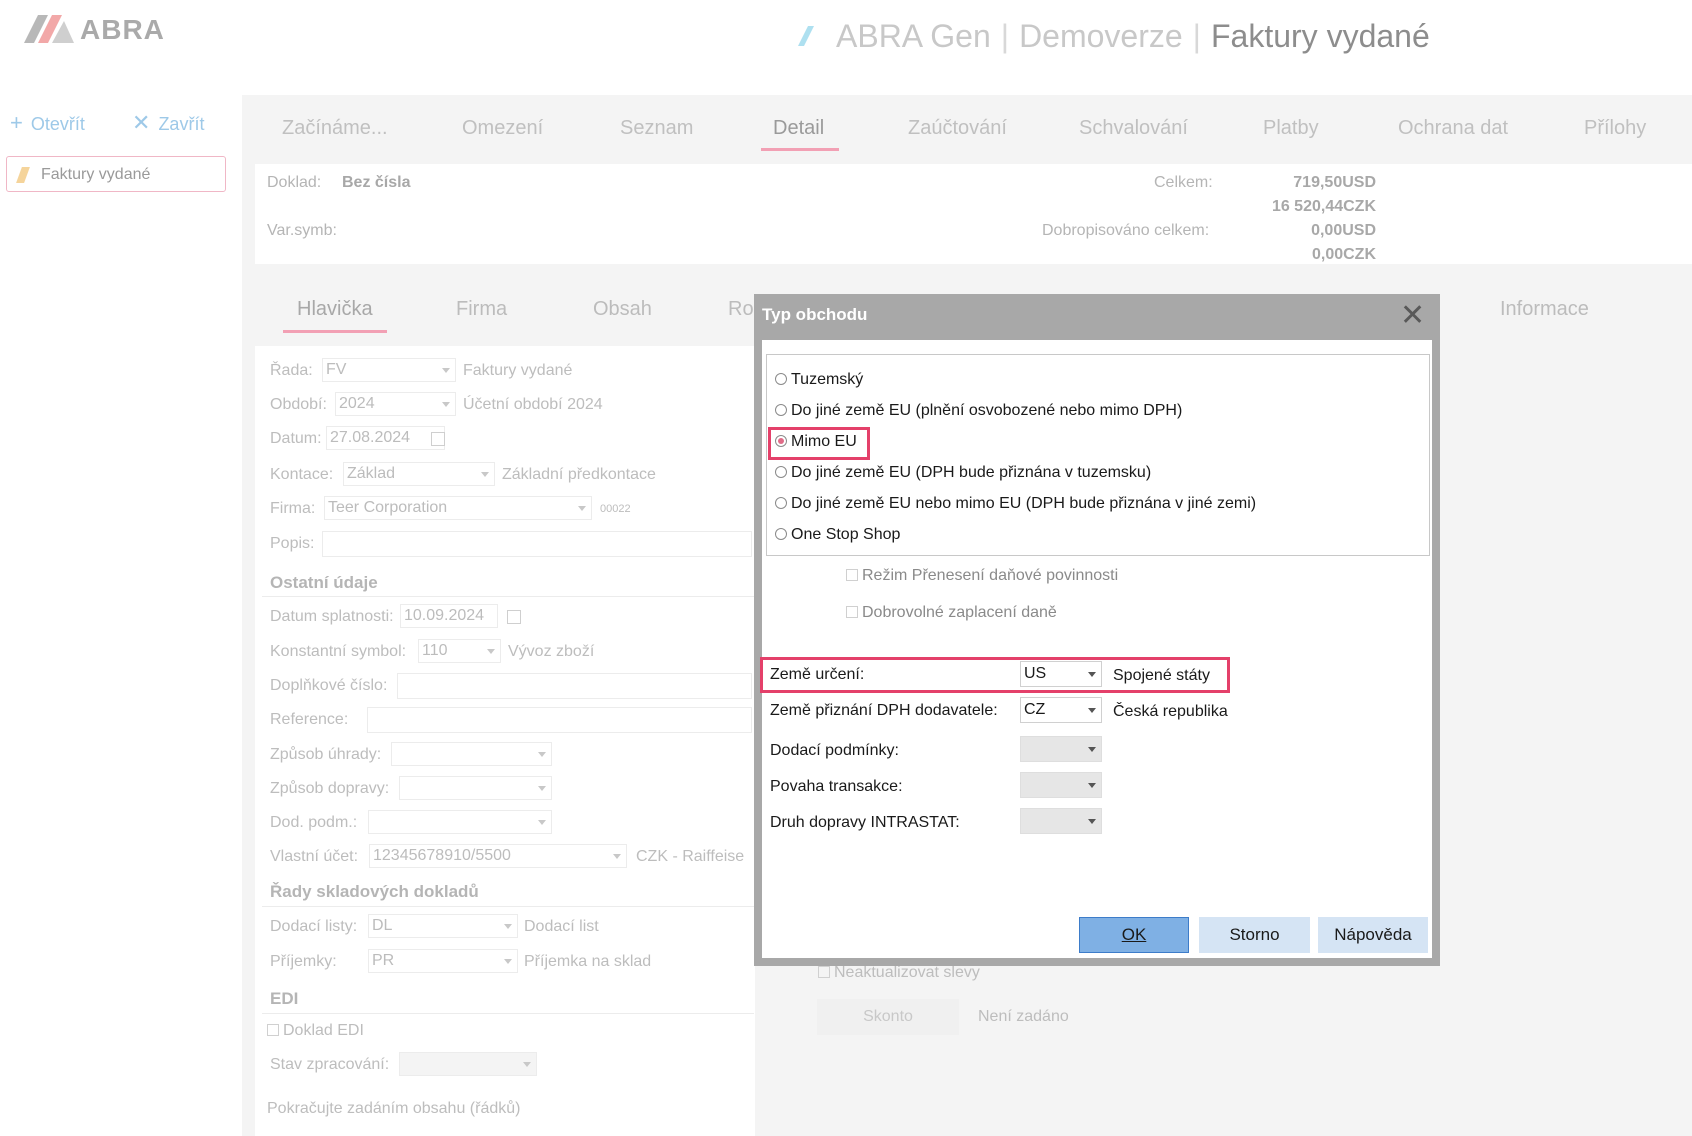 This screenshot has width=1692, height=1136. I want to click on storno-button: Storno, so click(1254, 935).